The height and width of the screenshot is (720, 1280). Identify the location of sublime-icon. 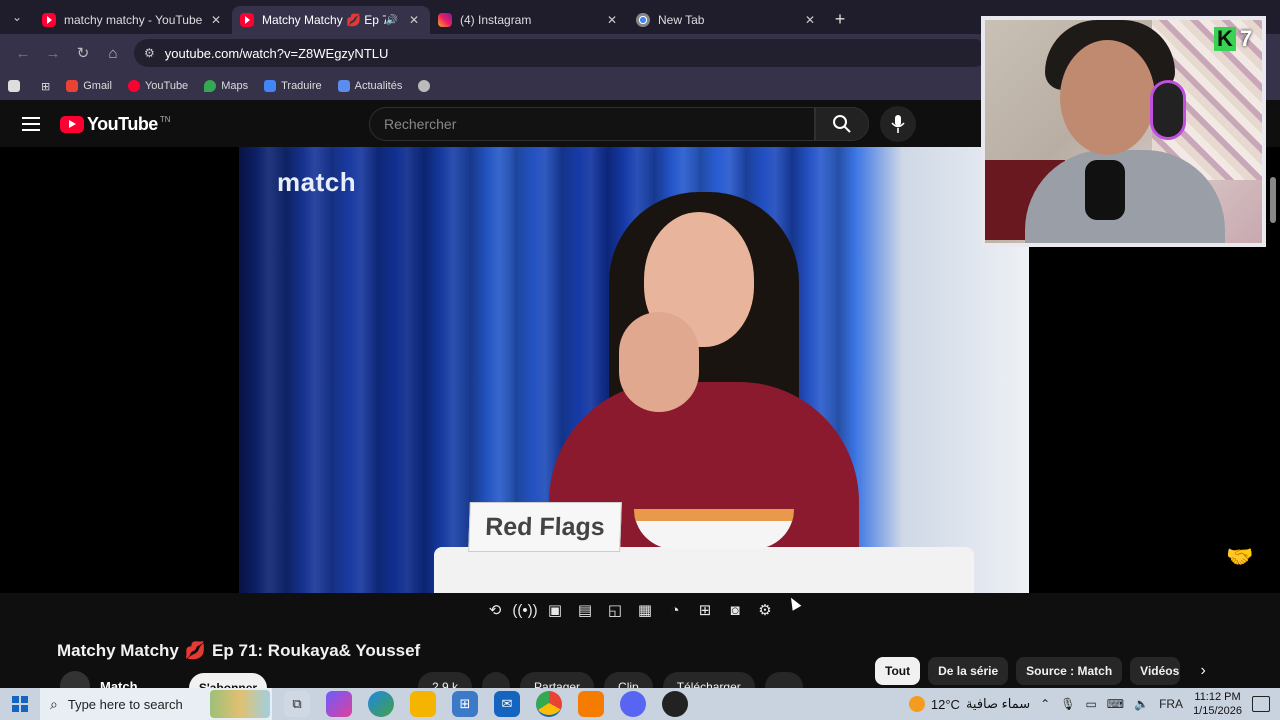
(591, 704).